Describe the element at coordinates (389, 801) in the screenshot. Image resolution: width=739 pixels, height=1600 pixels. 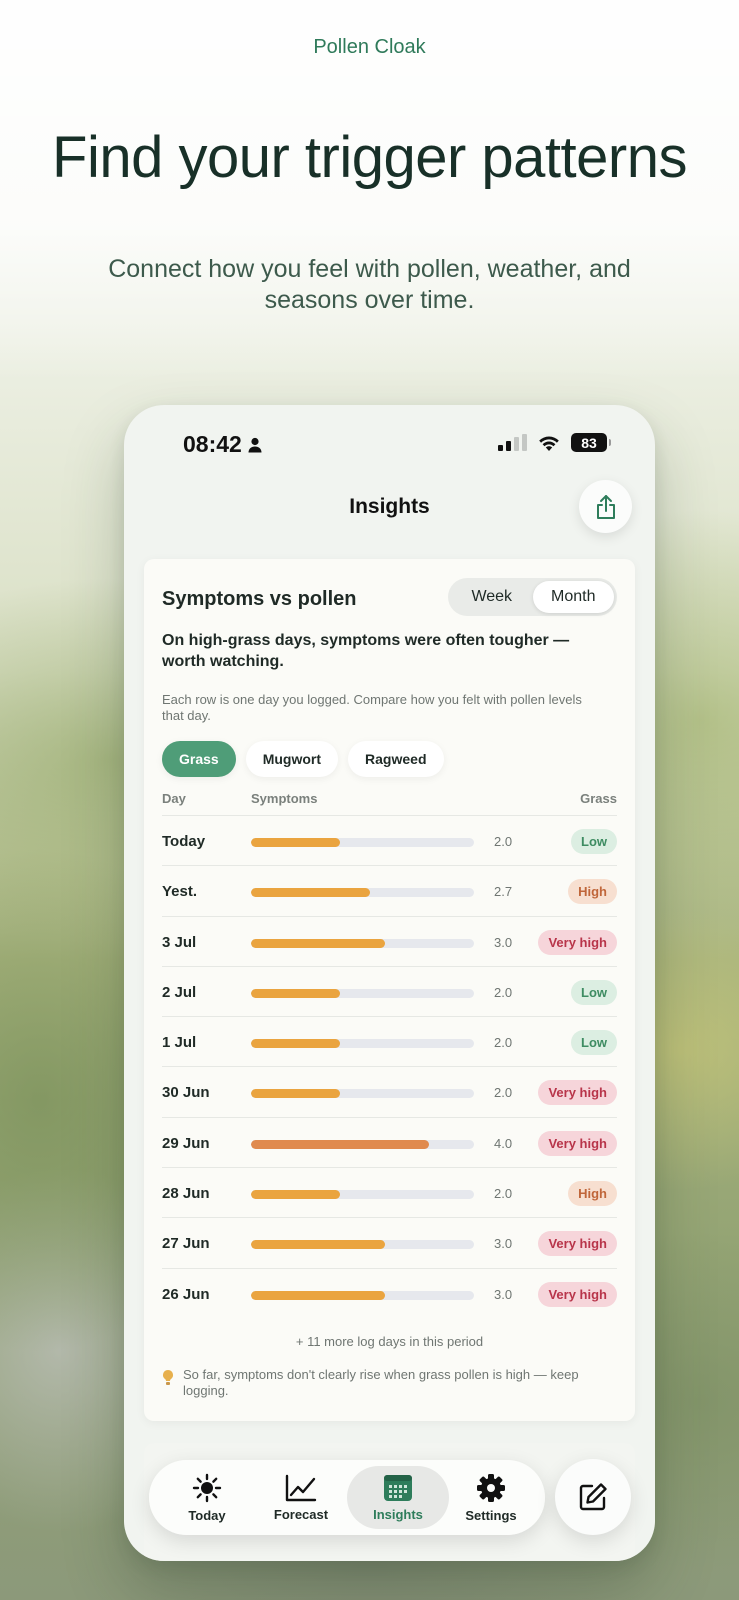
I see `table-header: Day Symptoms Grass` at that location.